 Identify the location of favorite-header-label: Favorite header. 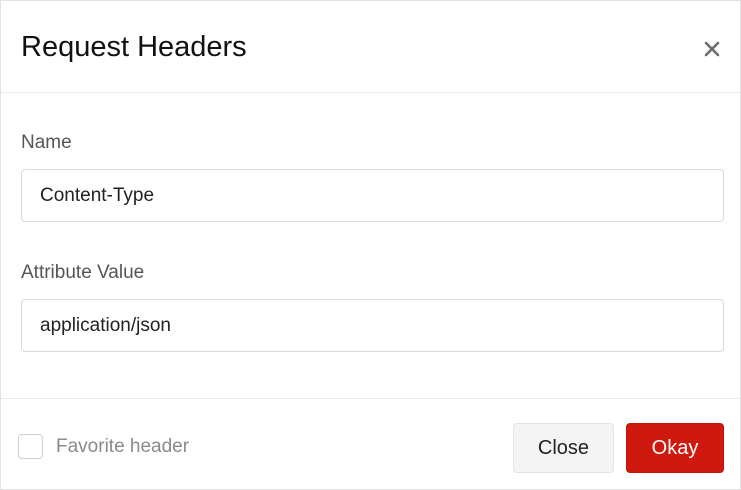
(123, 446).